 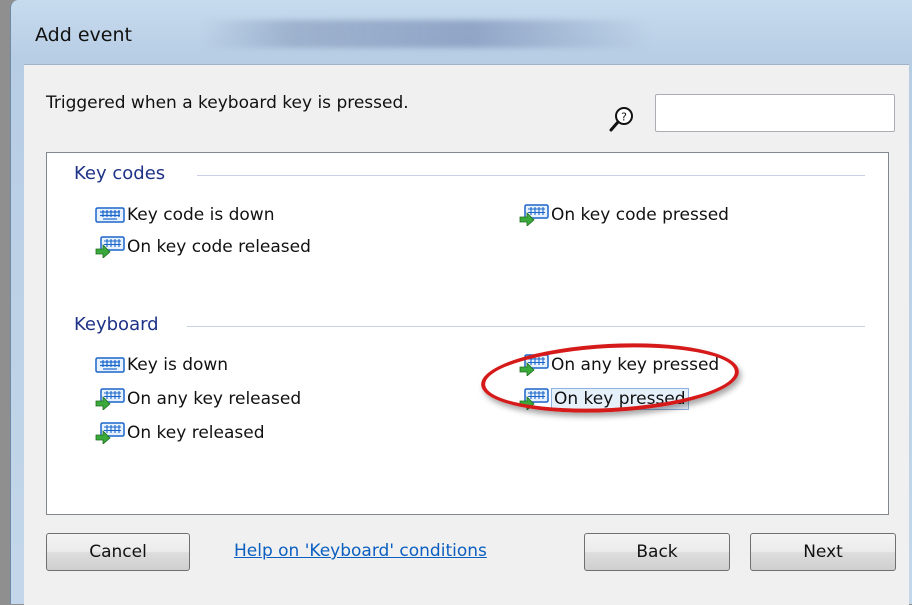 I want to click on event-item-label: Key is down, so click(x=178, y=365).